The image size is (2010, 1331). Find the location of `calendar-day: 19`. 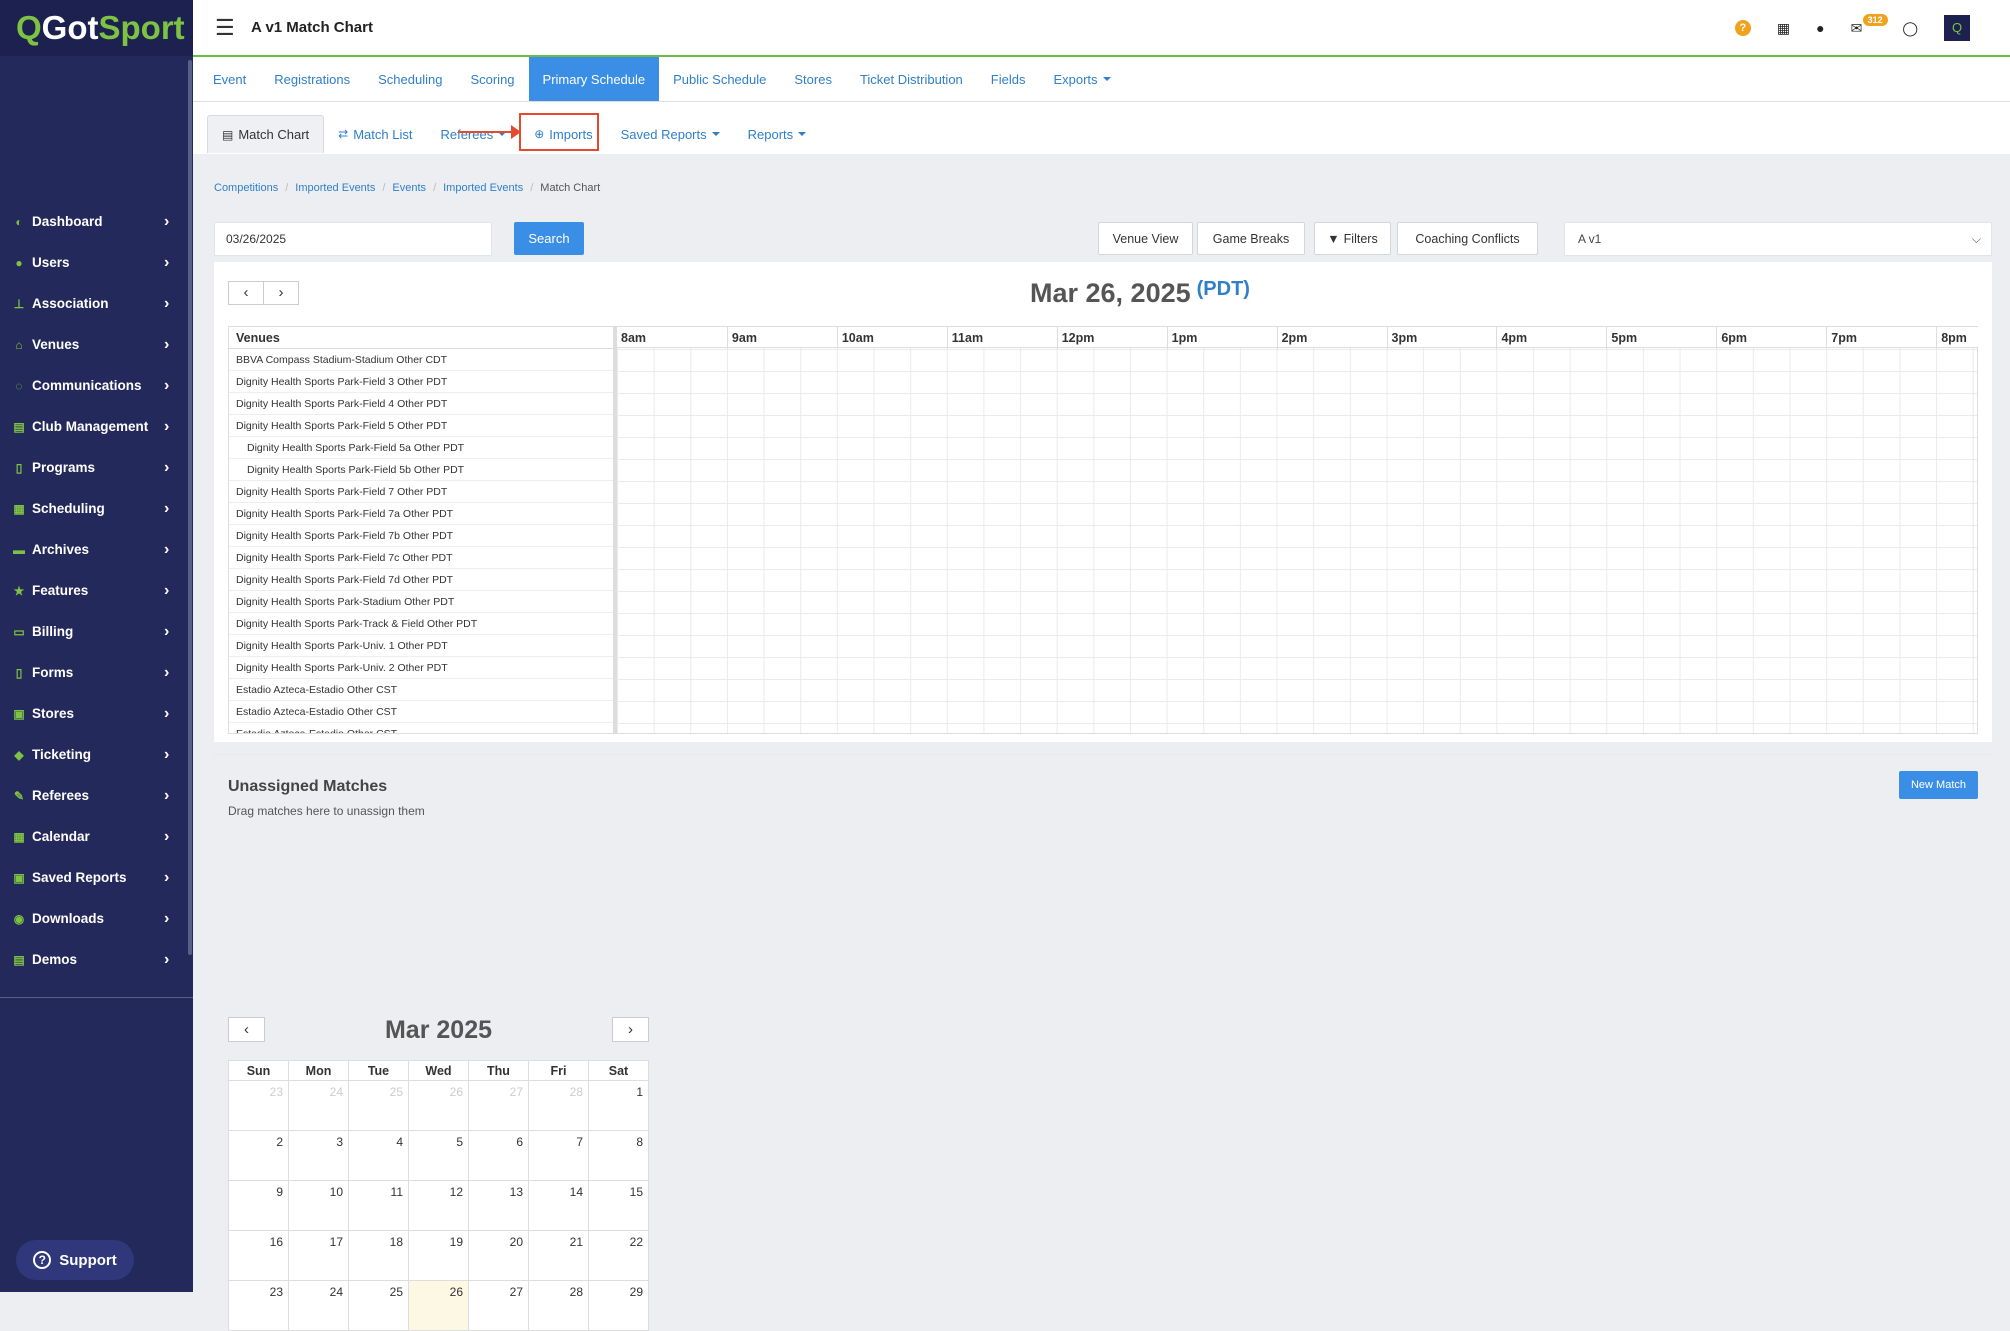

calendar-day: 19 is located at coordinates (438, 1255).